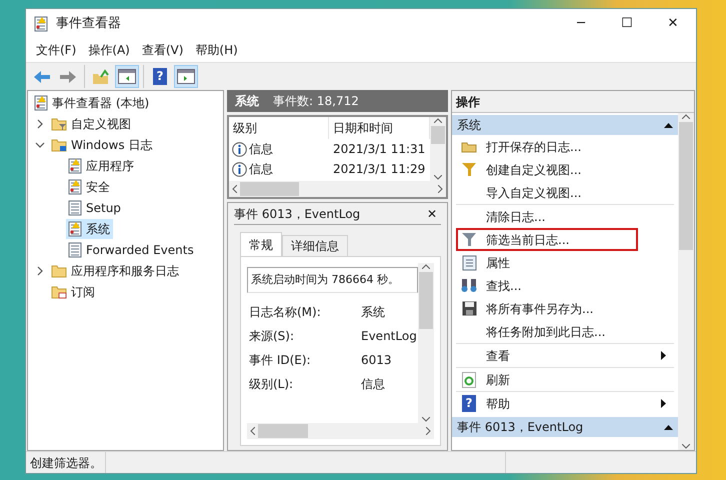  What do you see at coordinates (261, 244) in the screenshot?
I see `tab: 常规` at bounding box center [261, 244].